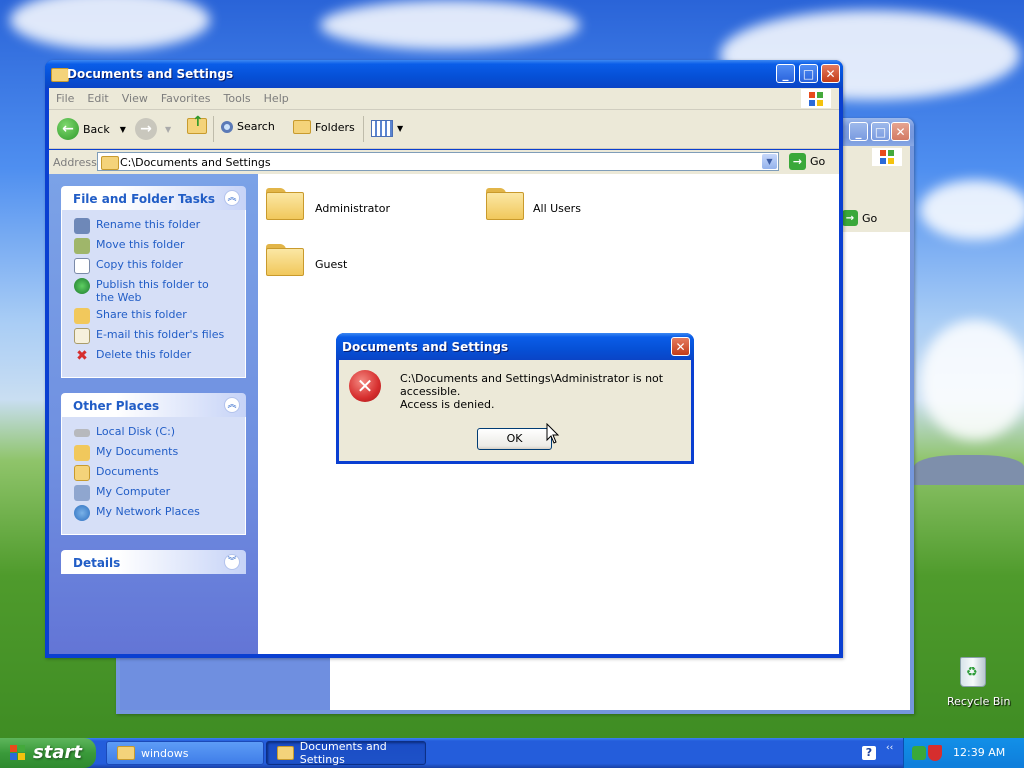  Describe the element at coordinates (124, 431) in the screenshot. I see `place-local-disk: Local Disk (C:)` at that location.